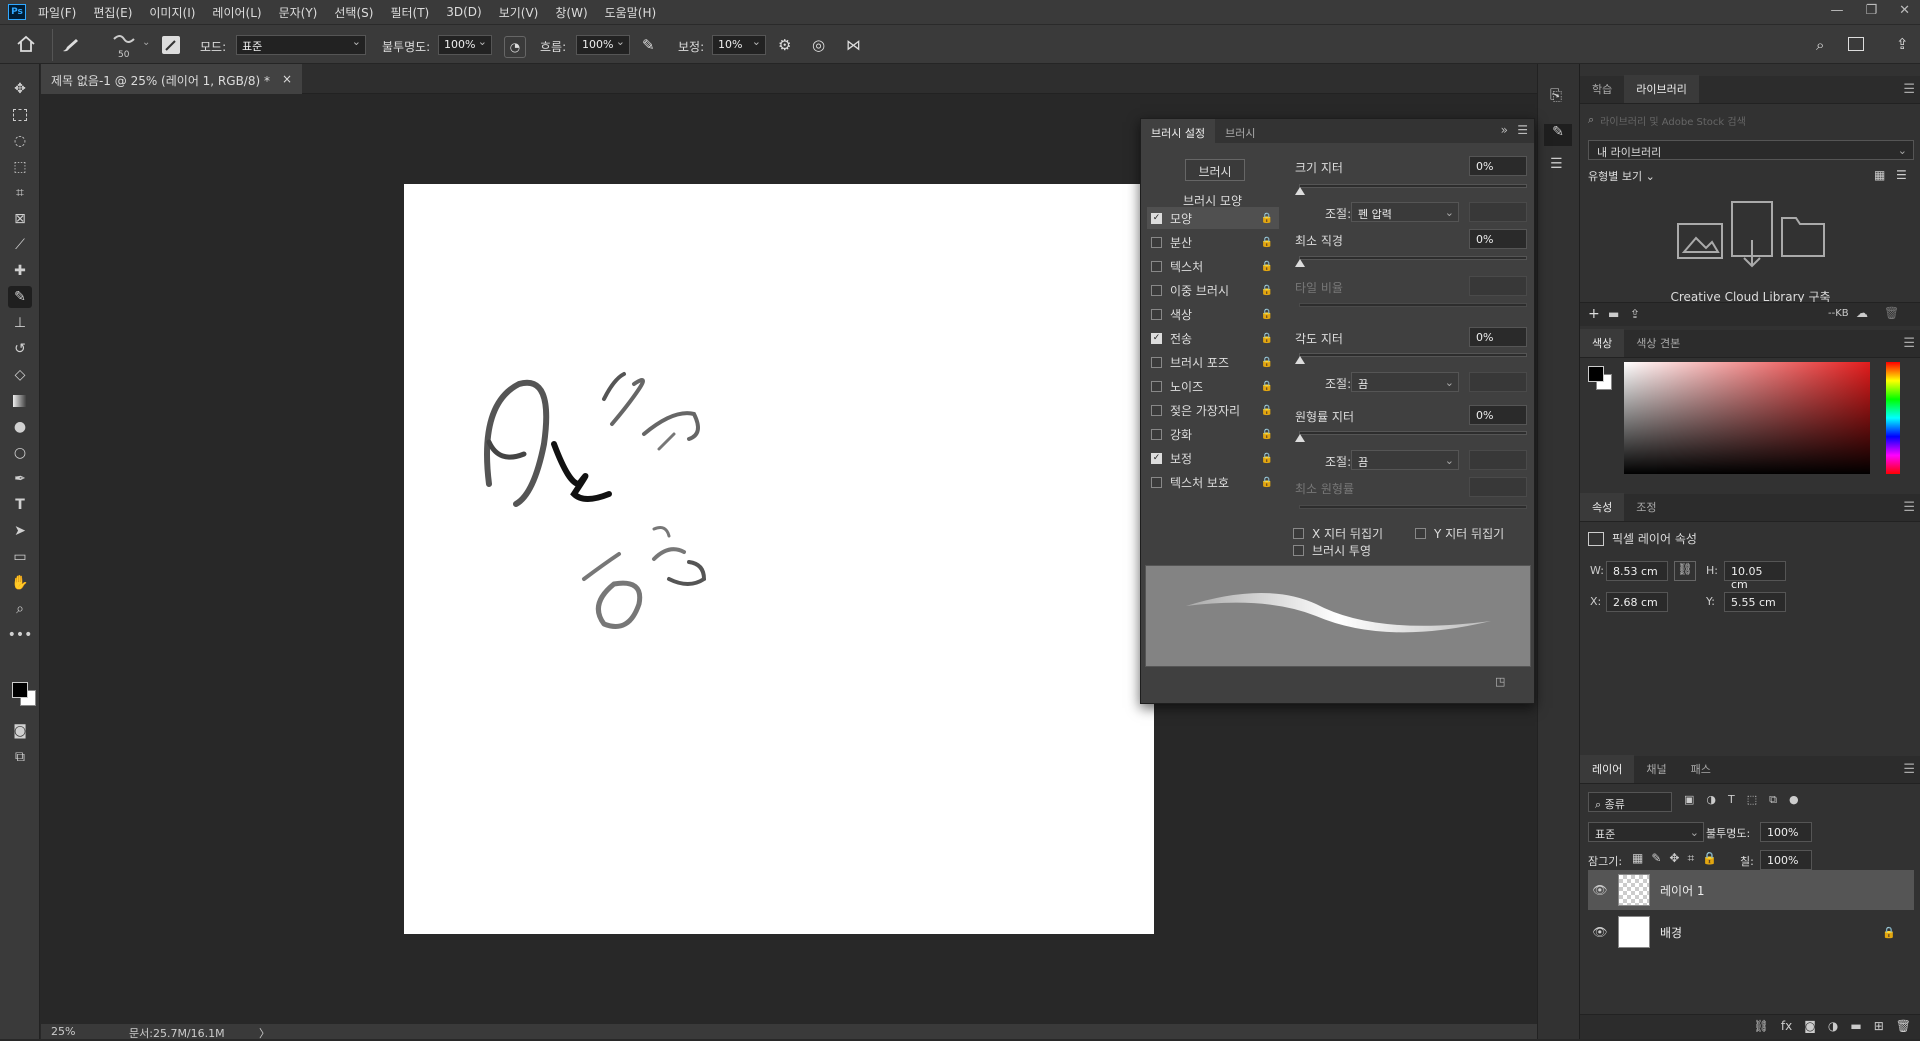 The height and width of the screenshot is (1041, 1920). I want to click on eraser-tool-icon: ◇, so click(20, 375).